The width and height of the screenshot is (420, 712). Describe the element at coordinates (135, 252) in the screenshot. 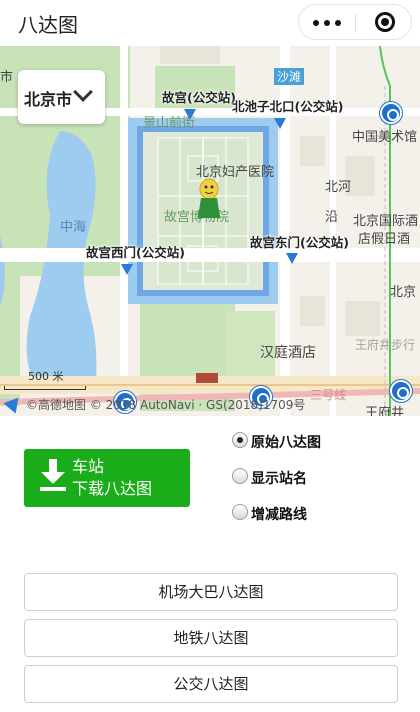

I see `map-poi-label: 故宫西门(公交站)` at that location.